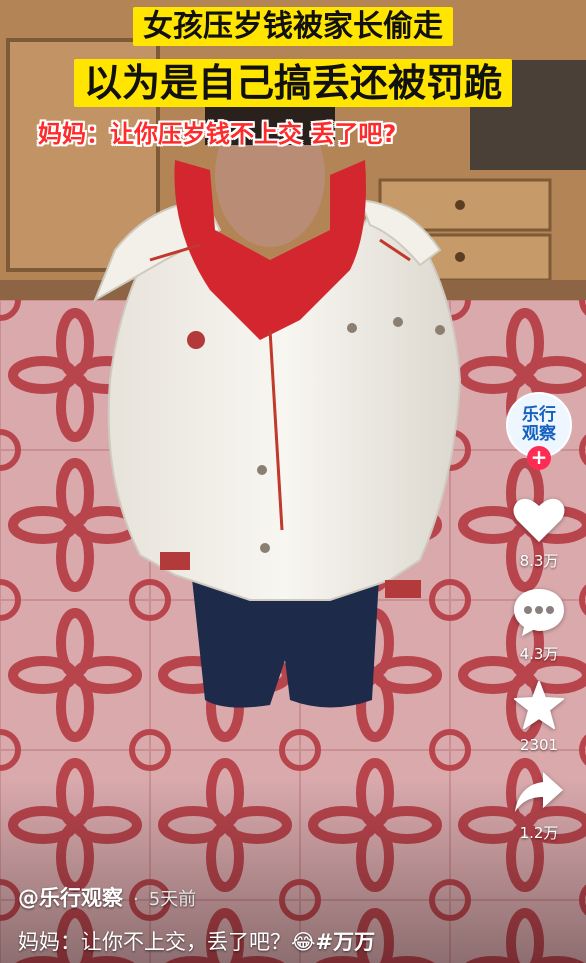 The width and height of the screenshot is (586, 963). Describe the element at coordinates (539, 833) in the screenshot. I see `share-count: 1.2万` at that location.